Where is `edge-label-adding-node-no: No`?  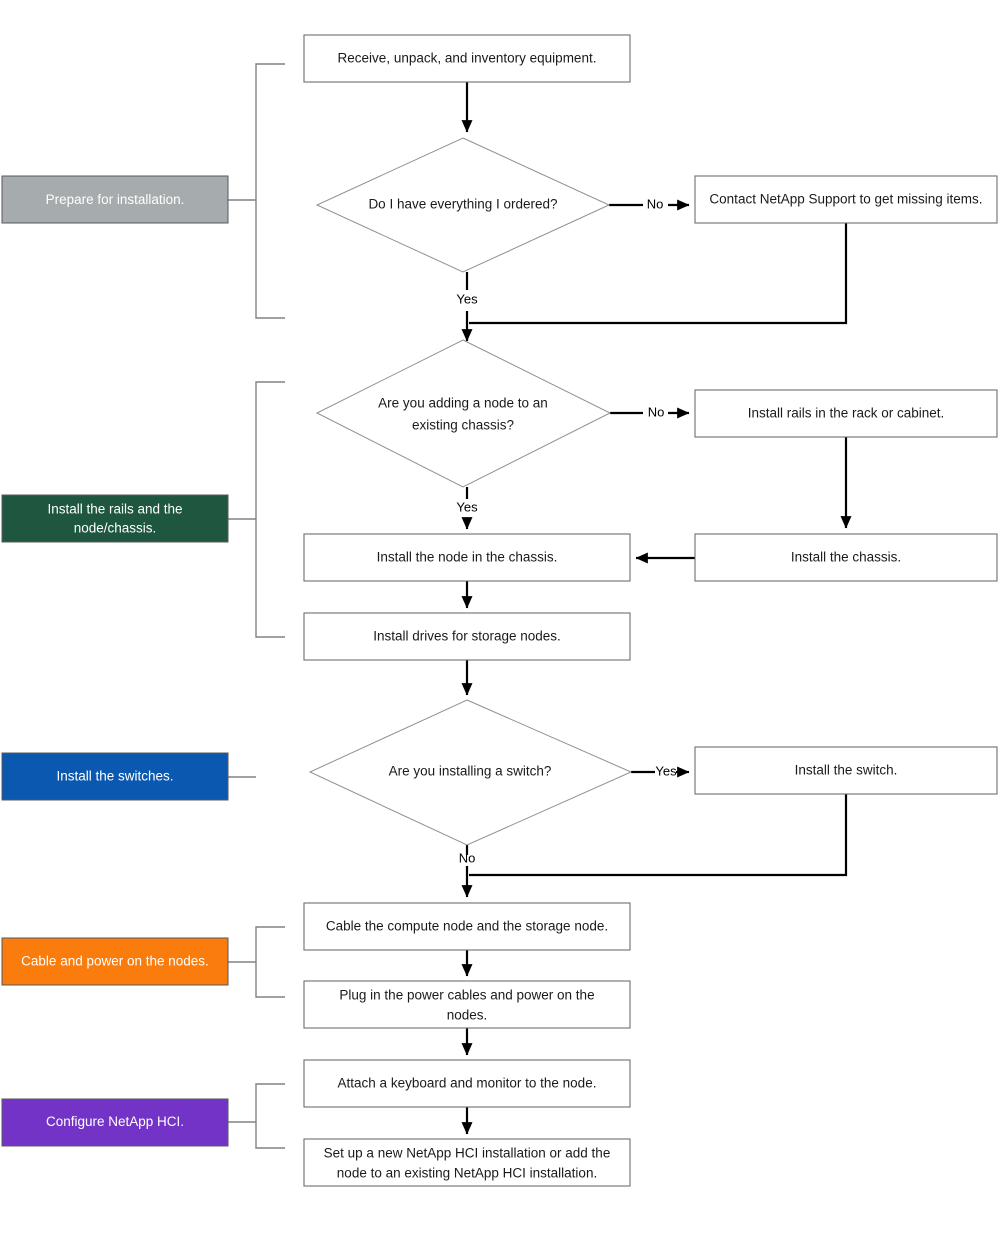
edge-label-adding-node-no: No is located at coordinates (656, 411).